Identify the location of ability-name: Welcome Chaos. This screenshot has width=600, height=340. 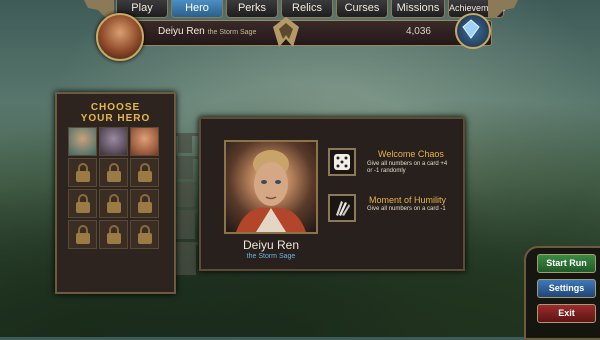
(411, 154).